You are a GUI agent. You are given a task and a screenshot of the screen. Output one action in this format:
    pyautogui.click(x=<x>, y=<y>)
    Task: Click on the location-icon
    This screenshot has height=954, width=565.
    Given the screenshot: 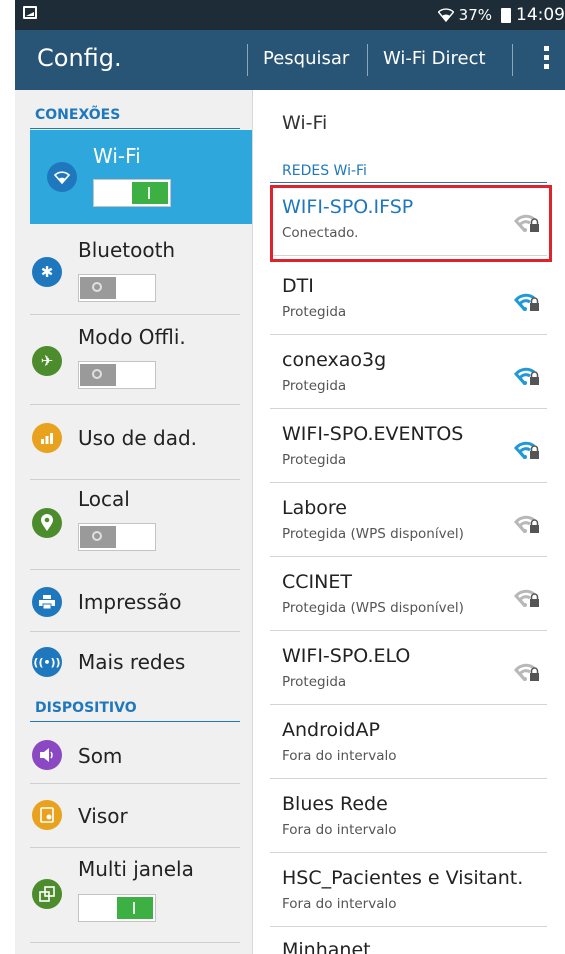 What is the action you would take?
    pyautogui.click(x=47, y=523)
    